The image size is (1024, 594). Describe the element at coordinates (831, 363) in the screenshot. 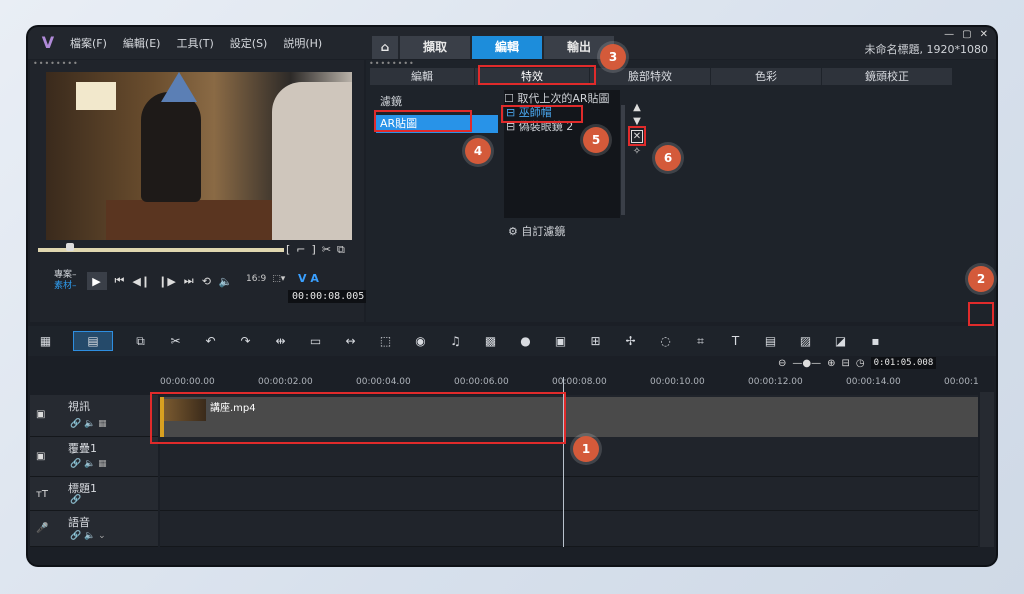

I see `zoom-in-icon: ⊕` at that location.